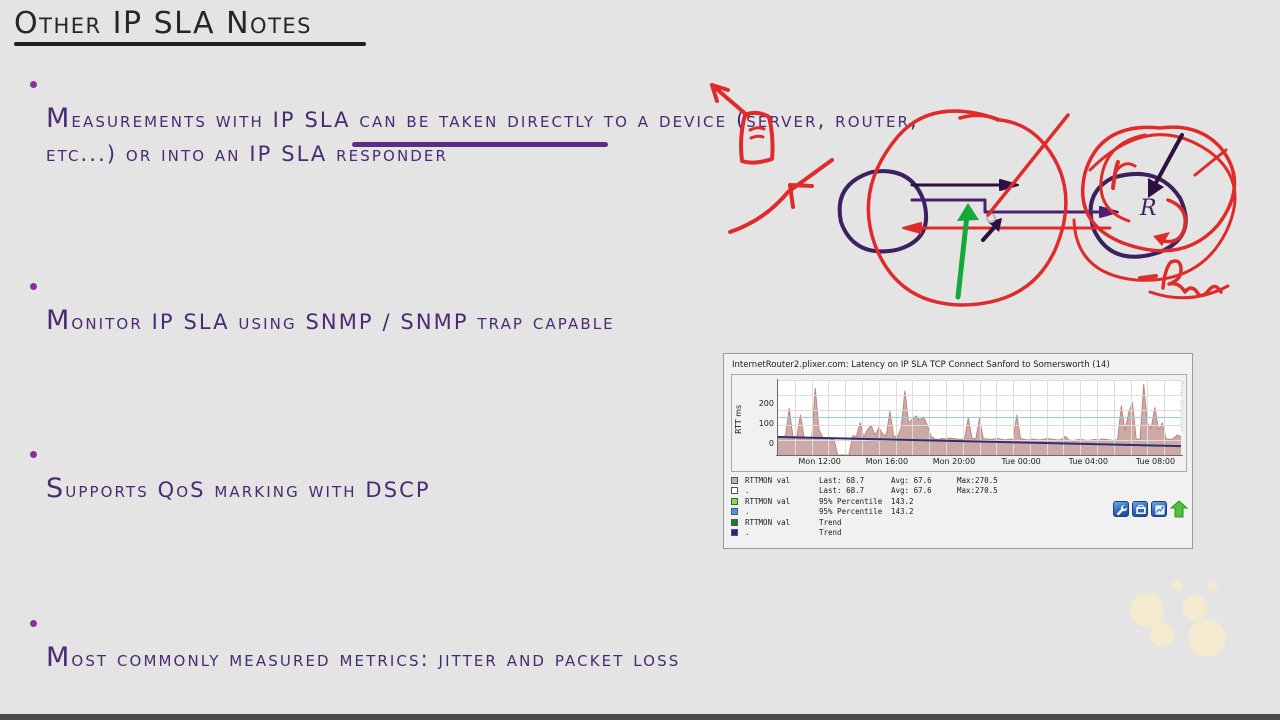 Image resolution: width=1280 pixels, height=720 pixels. Describe the element at coordinates (968, 212) in the screenshot. I see `green-arrow` at that location.